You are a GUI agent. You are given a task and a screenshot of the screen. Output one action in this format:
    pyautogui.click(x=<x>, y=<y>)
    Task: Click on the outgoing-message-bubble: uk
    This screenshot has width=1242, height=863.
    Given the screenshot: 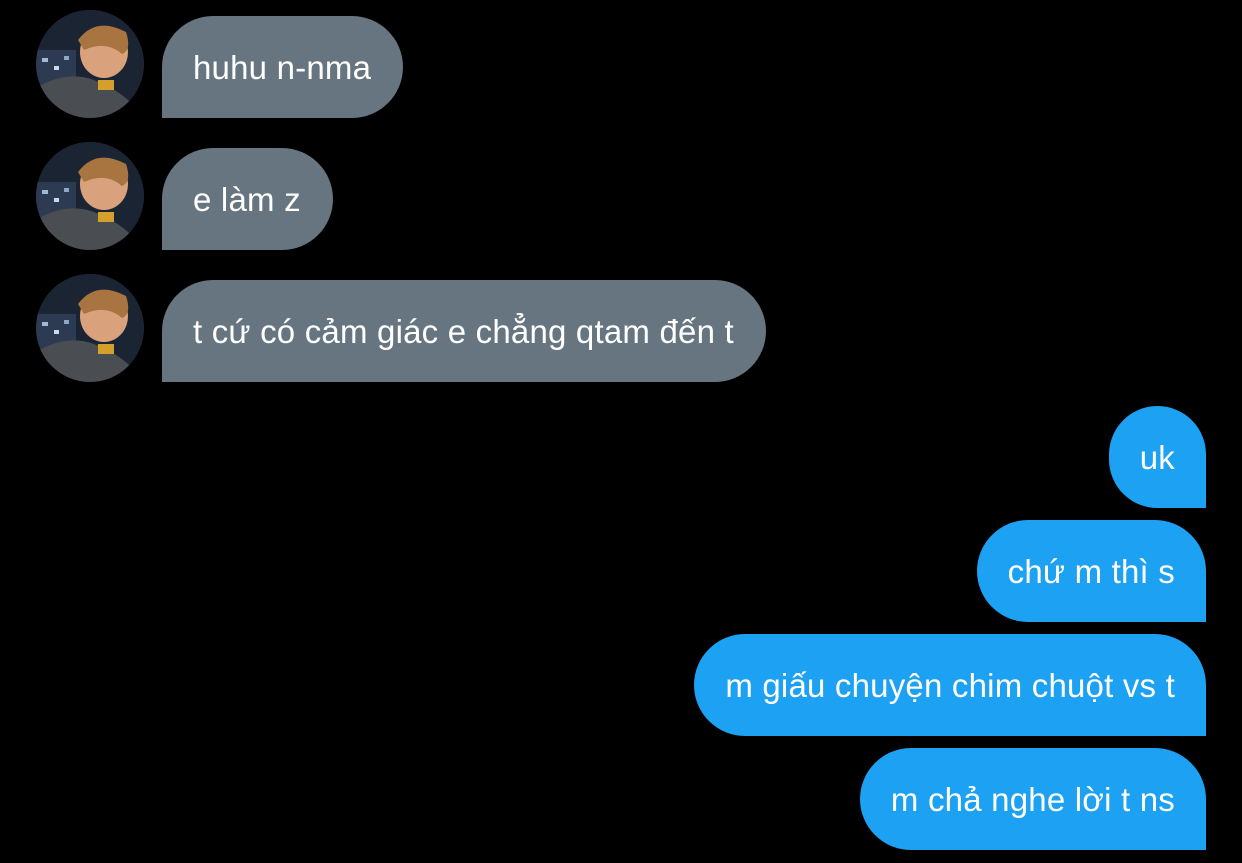 What is the action you would take?
    pyautogui.click(x=1157, y=457)
    